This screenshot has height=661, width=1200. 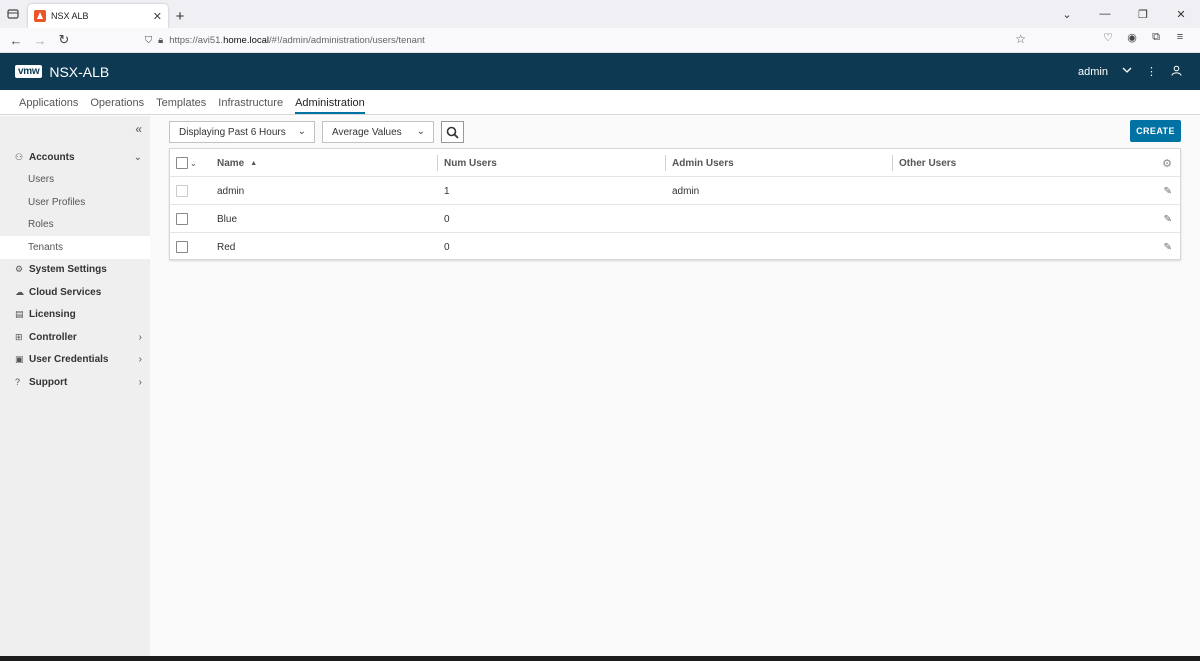 What do you see at coordinates (75, 315) in the screenshot?
I see `sidebar-item-licensing: ▤ Licensing` at bounding box center [75, 315].